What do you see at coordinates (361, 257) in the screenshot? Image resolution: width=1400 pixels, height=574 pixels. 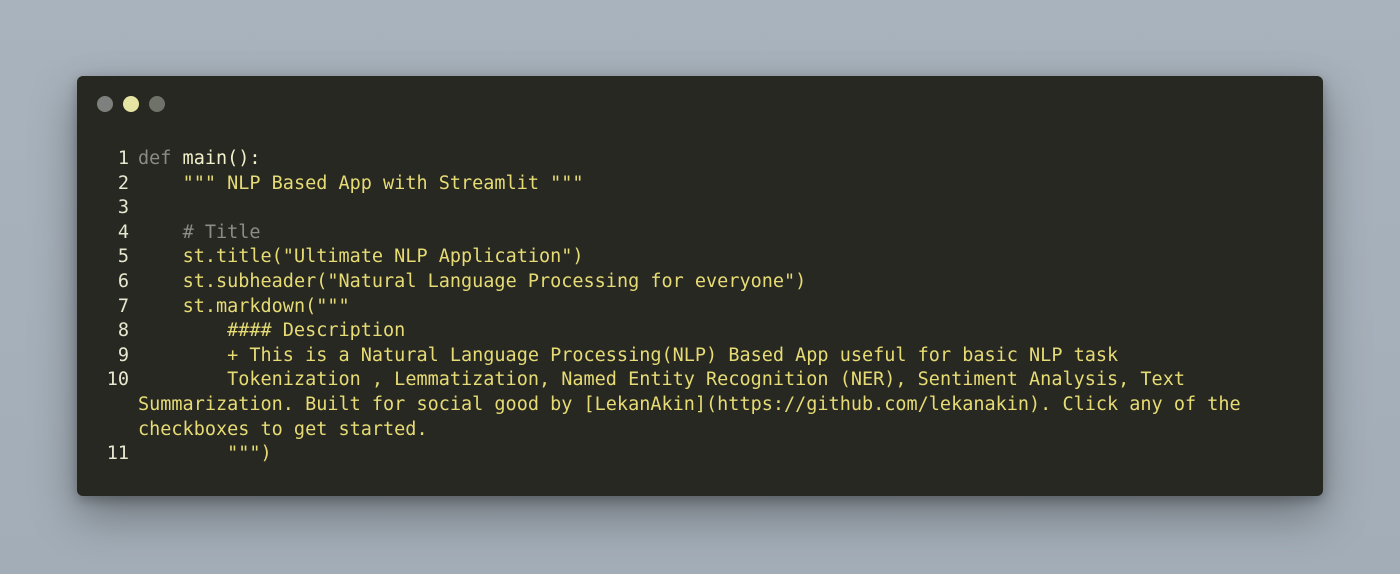 I see `line-content: st.title("Ultimate NLP Application")` at bounding box center [361, 257].